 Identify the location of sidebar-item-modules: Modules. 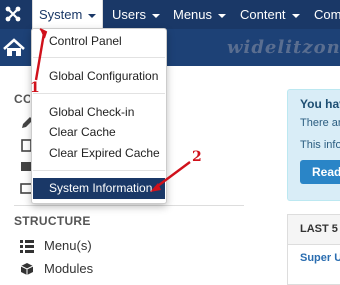
(68, 268).